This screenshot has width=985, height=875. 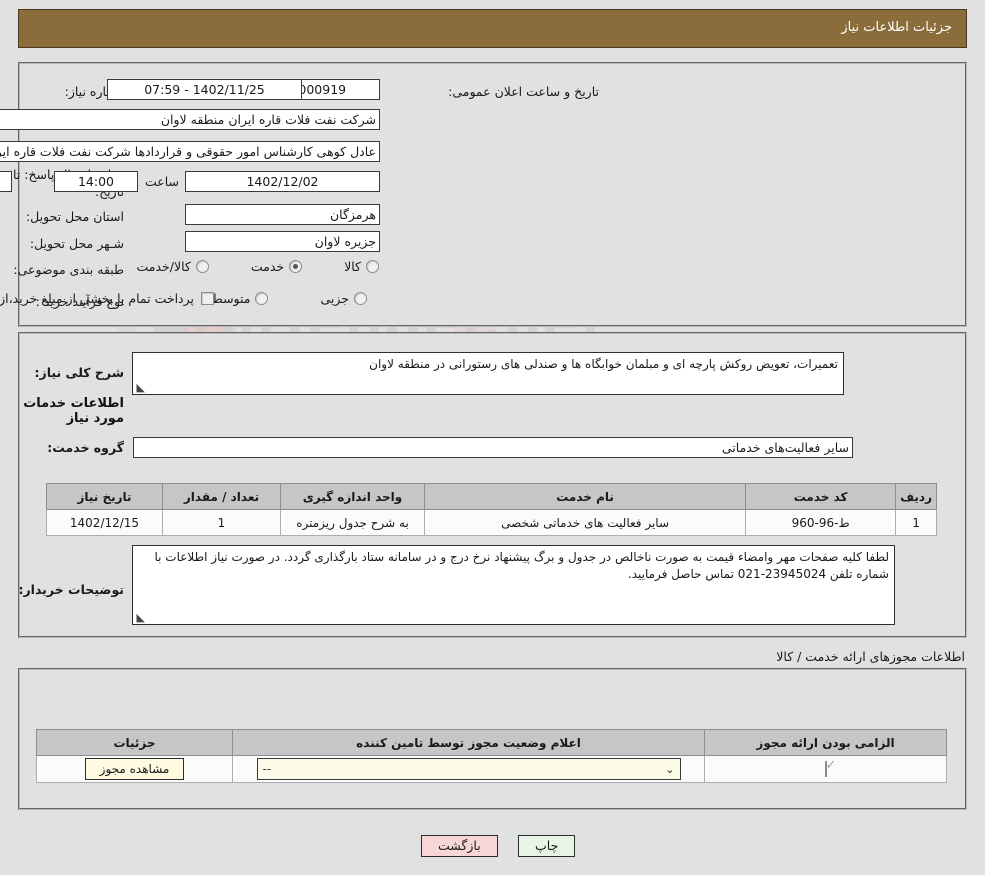 I want to click on license-status-select: ⌄ --, so click(x=469, y=769).